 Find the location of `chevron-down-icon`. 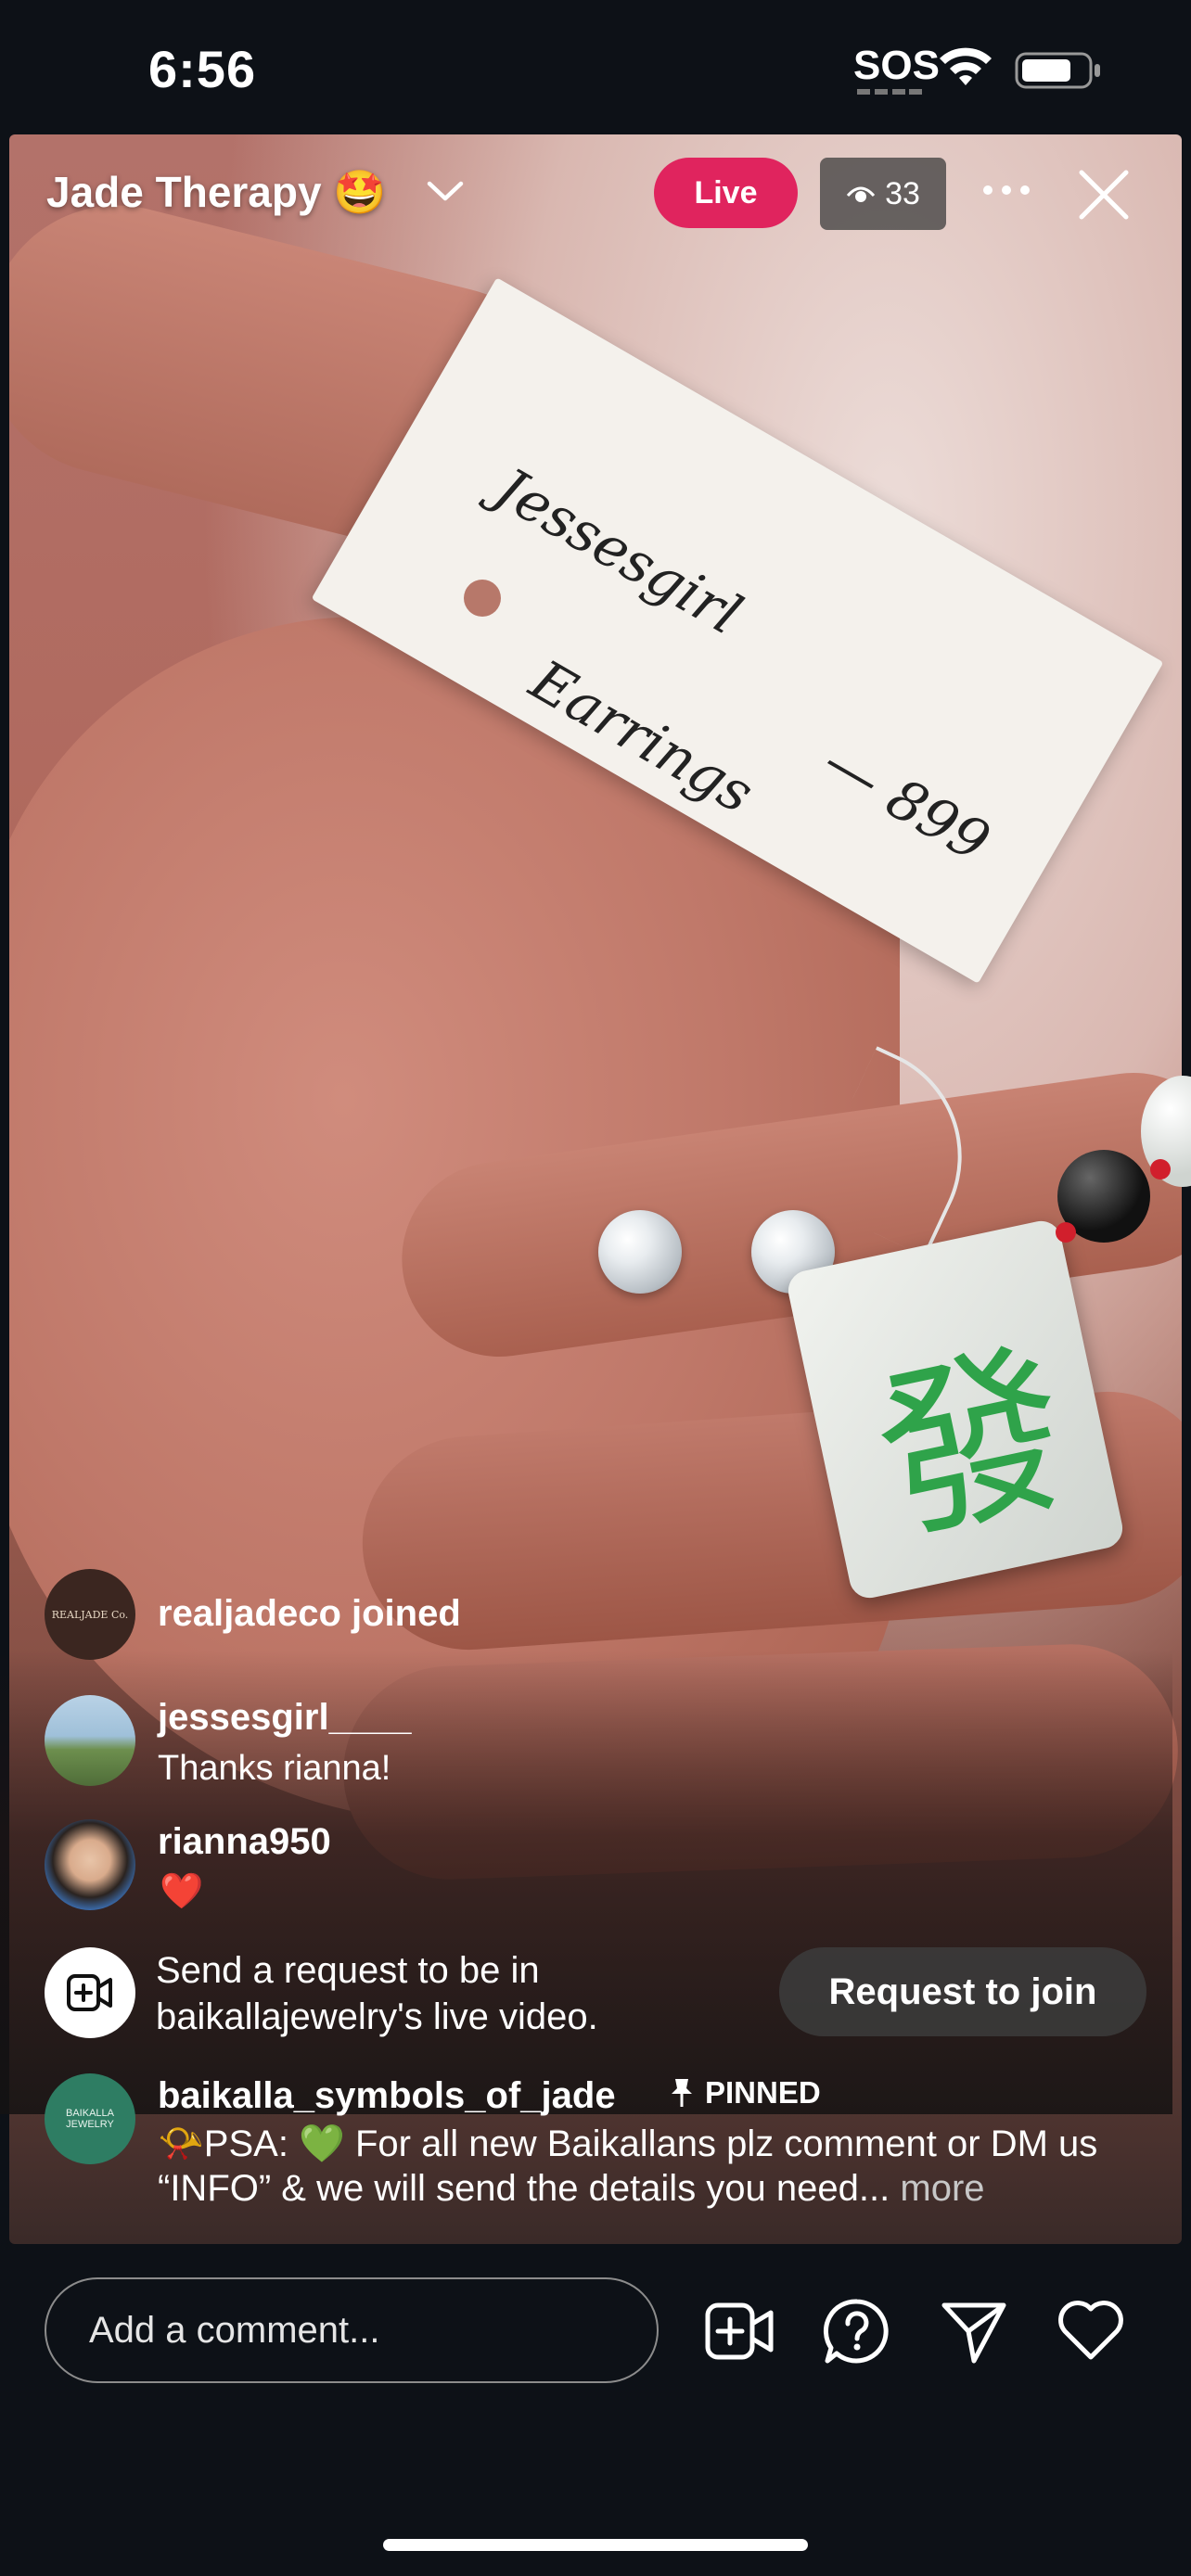

chevron-down-icon is located at coordinates (445, 192).